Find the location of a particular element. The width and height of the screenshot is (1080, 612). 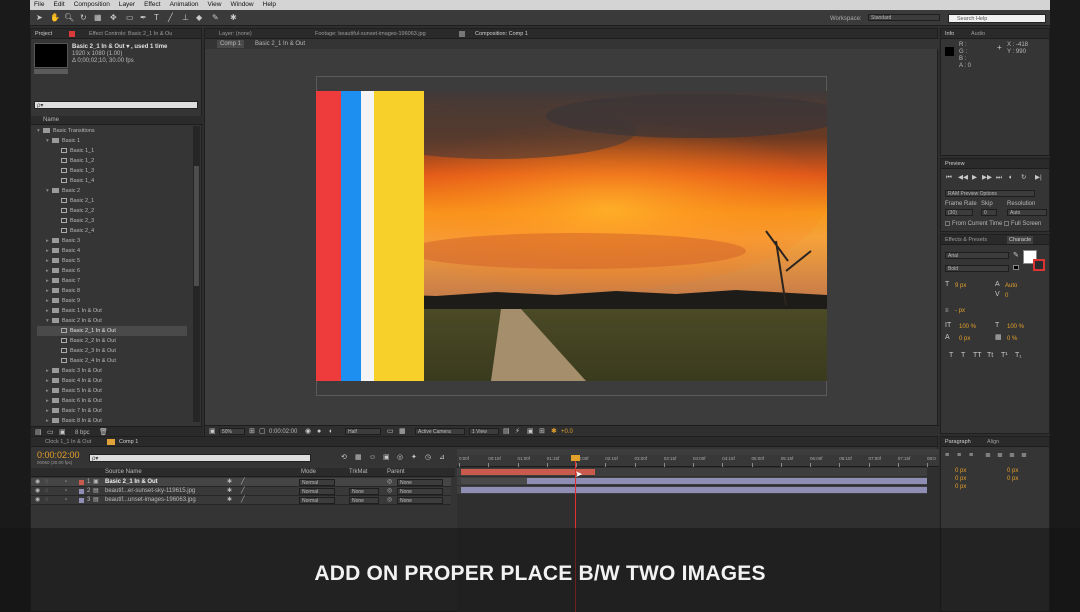

space-after-value: 0 px is located at coordinates (1012, 479).